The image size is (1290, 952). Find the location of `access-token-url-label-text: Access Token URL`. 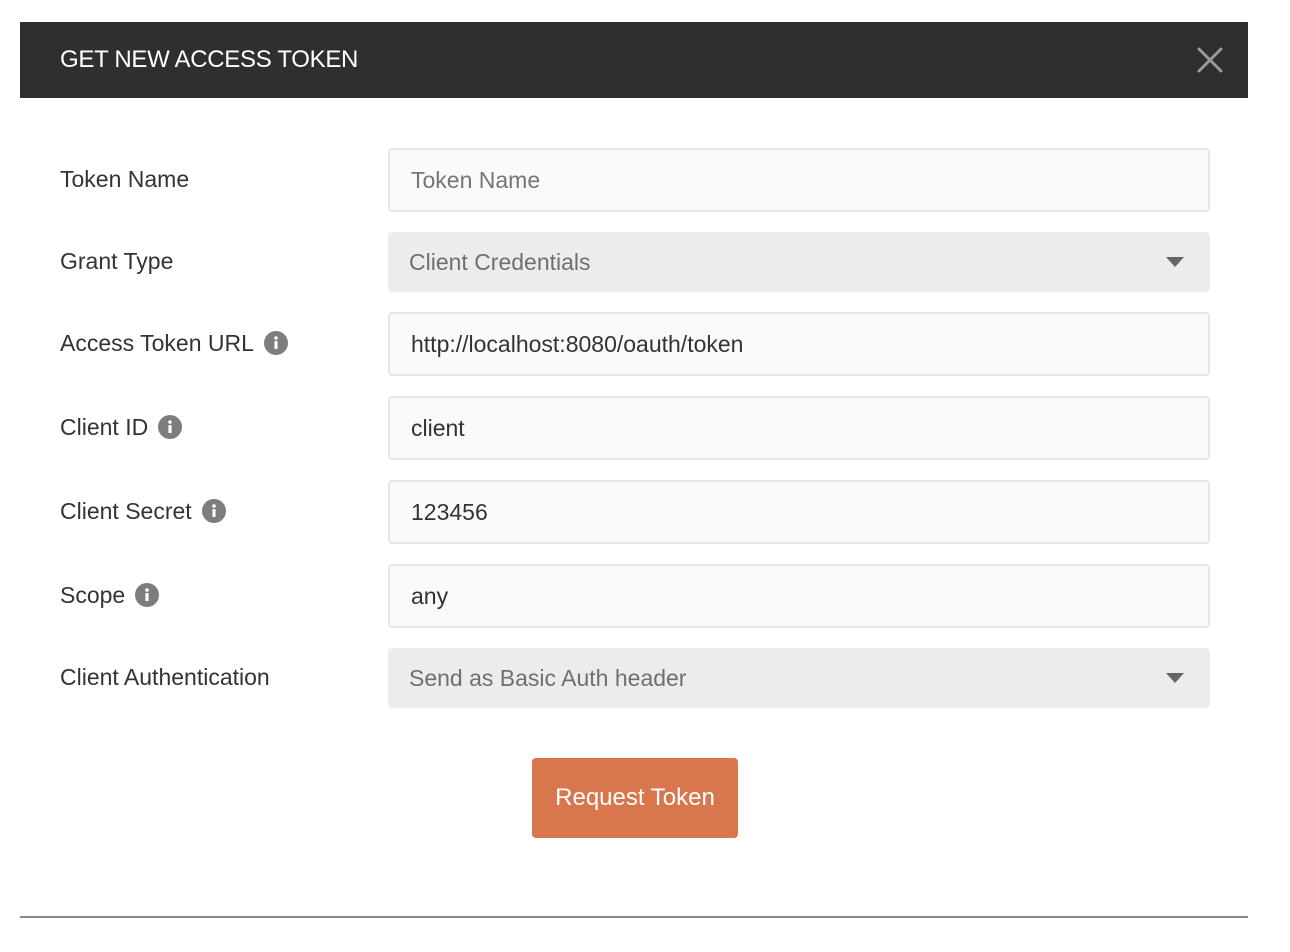

access-token-url-label-text: Access Token URL is located at coordinates (157, 343).